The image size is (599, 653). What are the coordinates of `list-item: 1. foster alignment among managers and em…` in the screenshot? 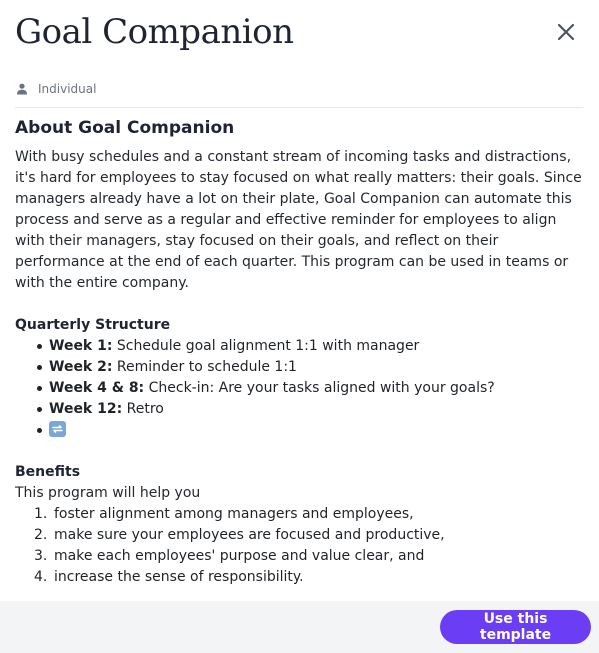 It's located at (309, 514).